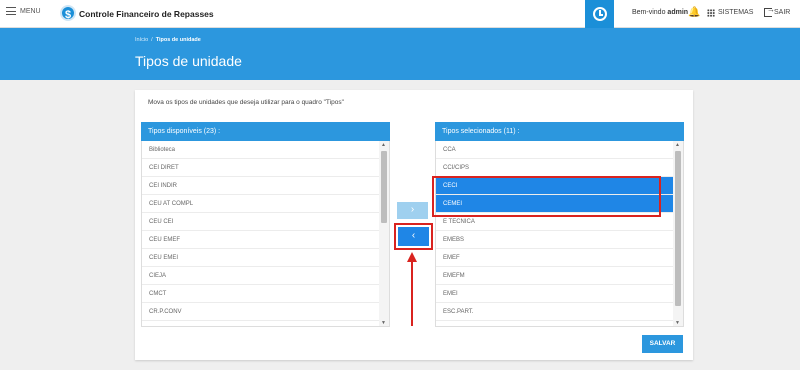 Image resolution: width=800 pixels, height=370 pixels. Describe the element at coordinates (554, 168) in the screenshot. I see `list-item: CCI/CIPS` at that location.